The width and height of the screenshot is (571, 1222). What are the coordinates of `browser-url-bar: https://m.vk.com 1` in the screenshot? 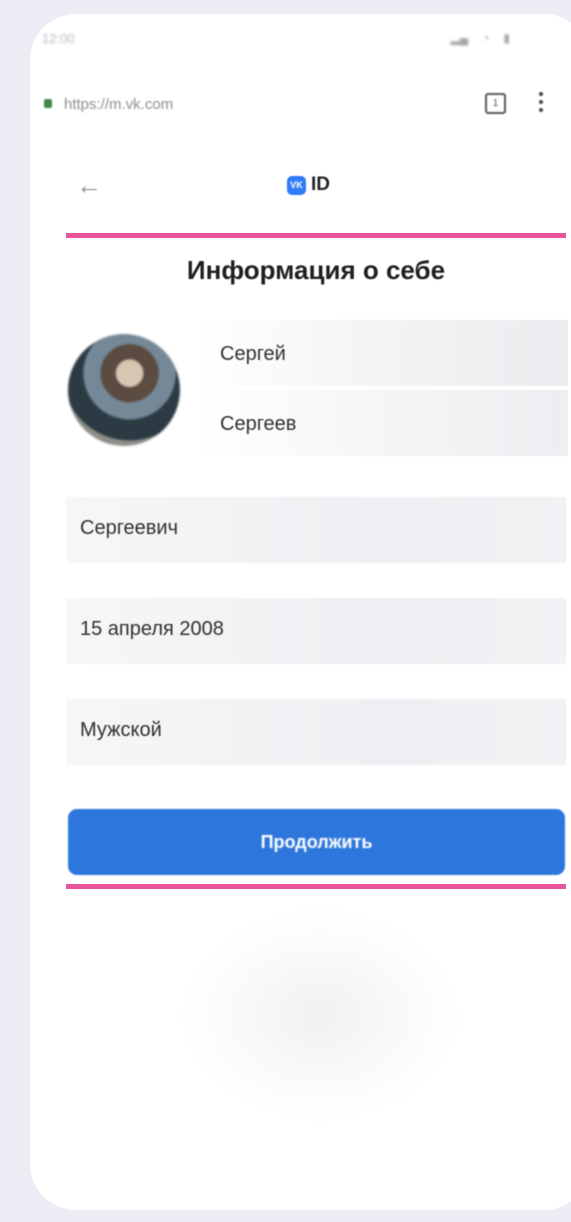 It's located at (295, 105).